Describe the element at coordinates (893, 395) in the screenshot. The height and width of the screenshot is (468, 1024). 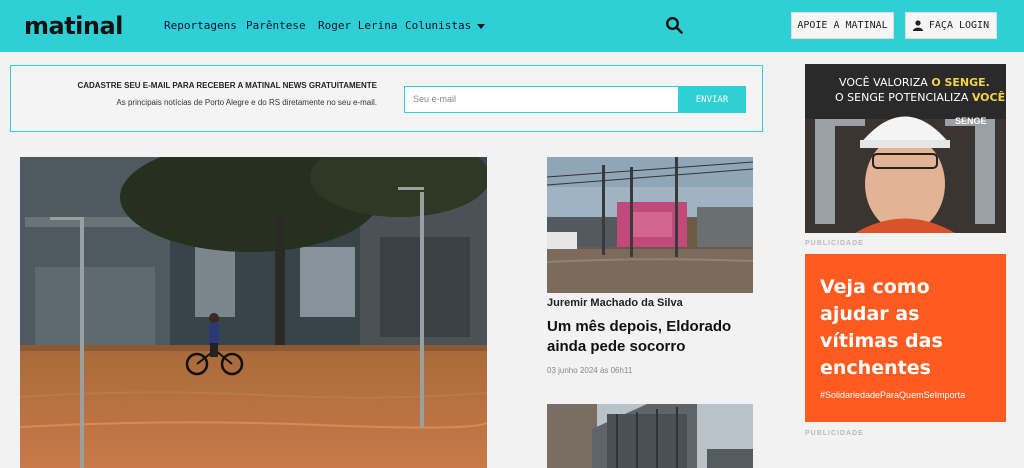
I see `ad2-hashtag: #SolidariedadeParaQuemSeImporta` at that location.